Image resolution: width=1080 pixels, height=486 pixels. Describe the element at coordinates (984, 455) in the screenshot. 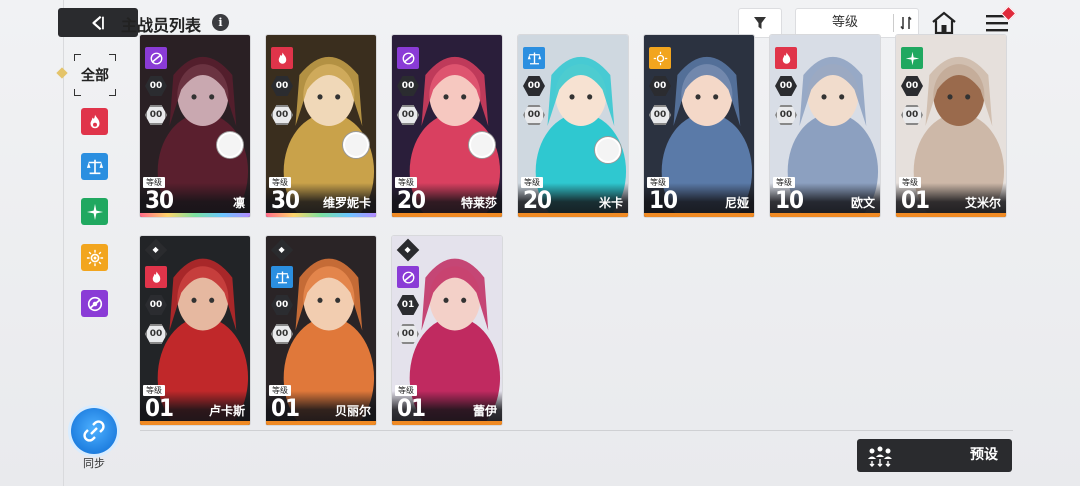

I see `preset-label: 预设` at that location.